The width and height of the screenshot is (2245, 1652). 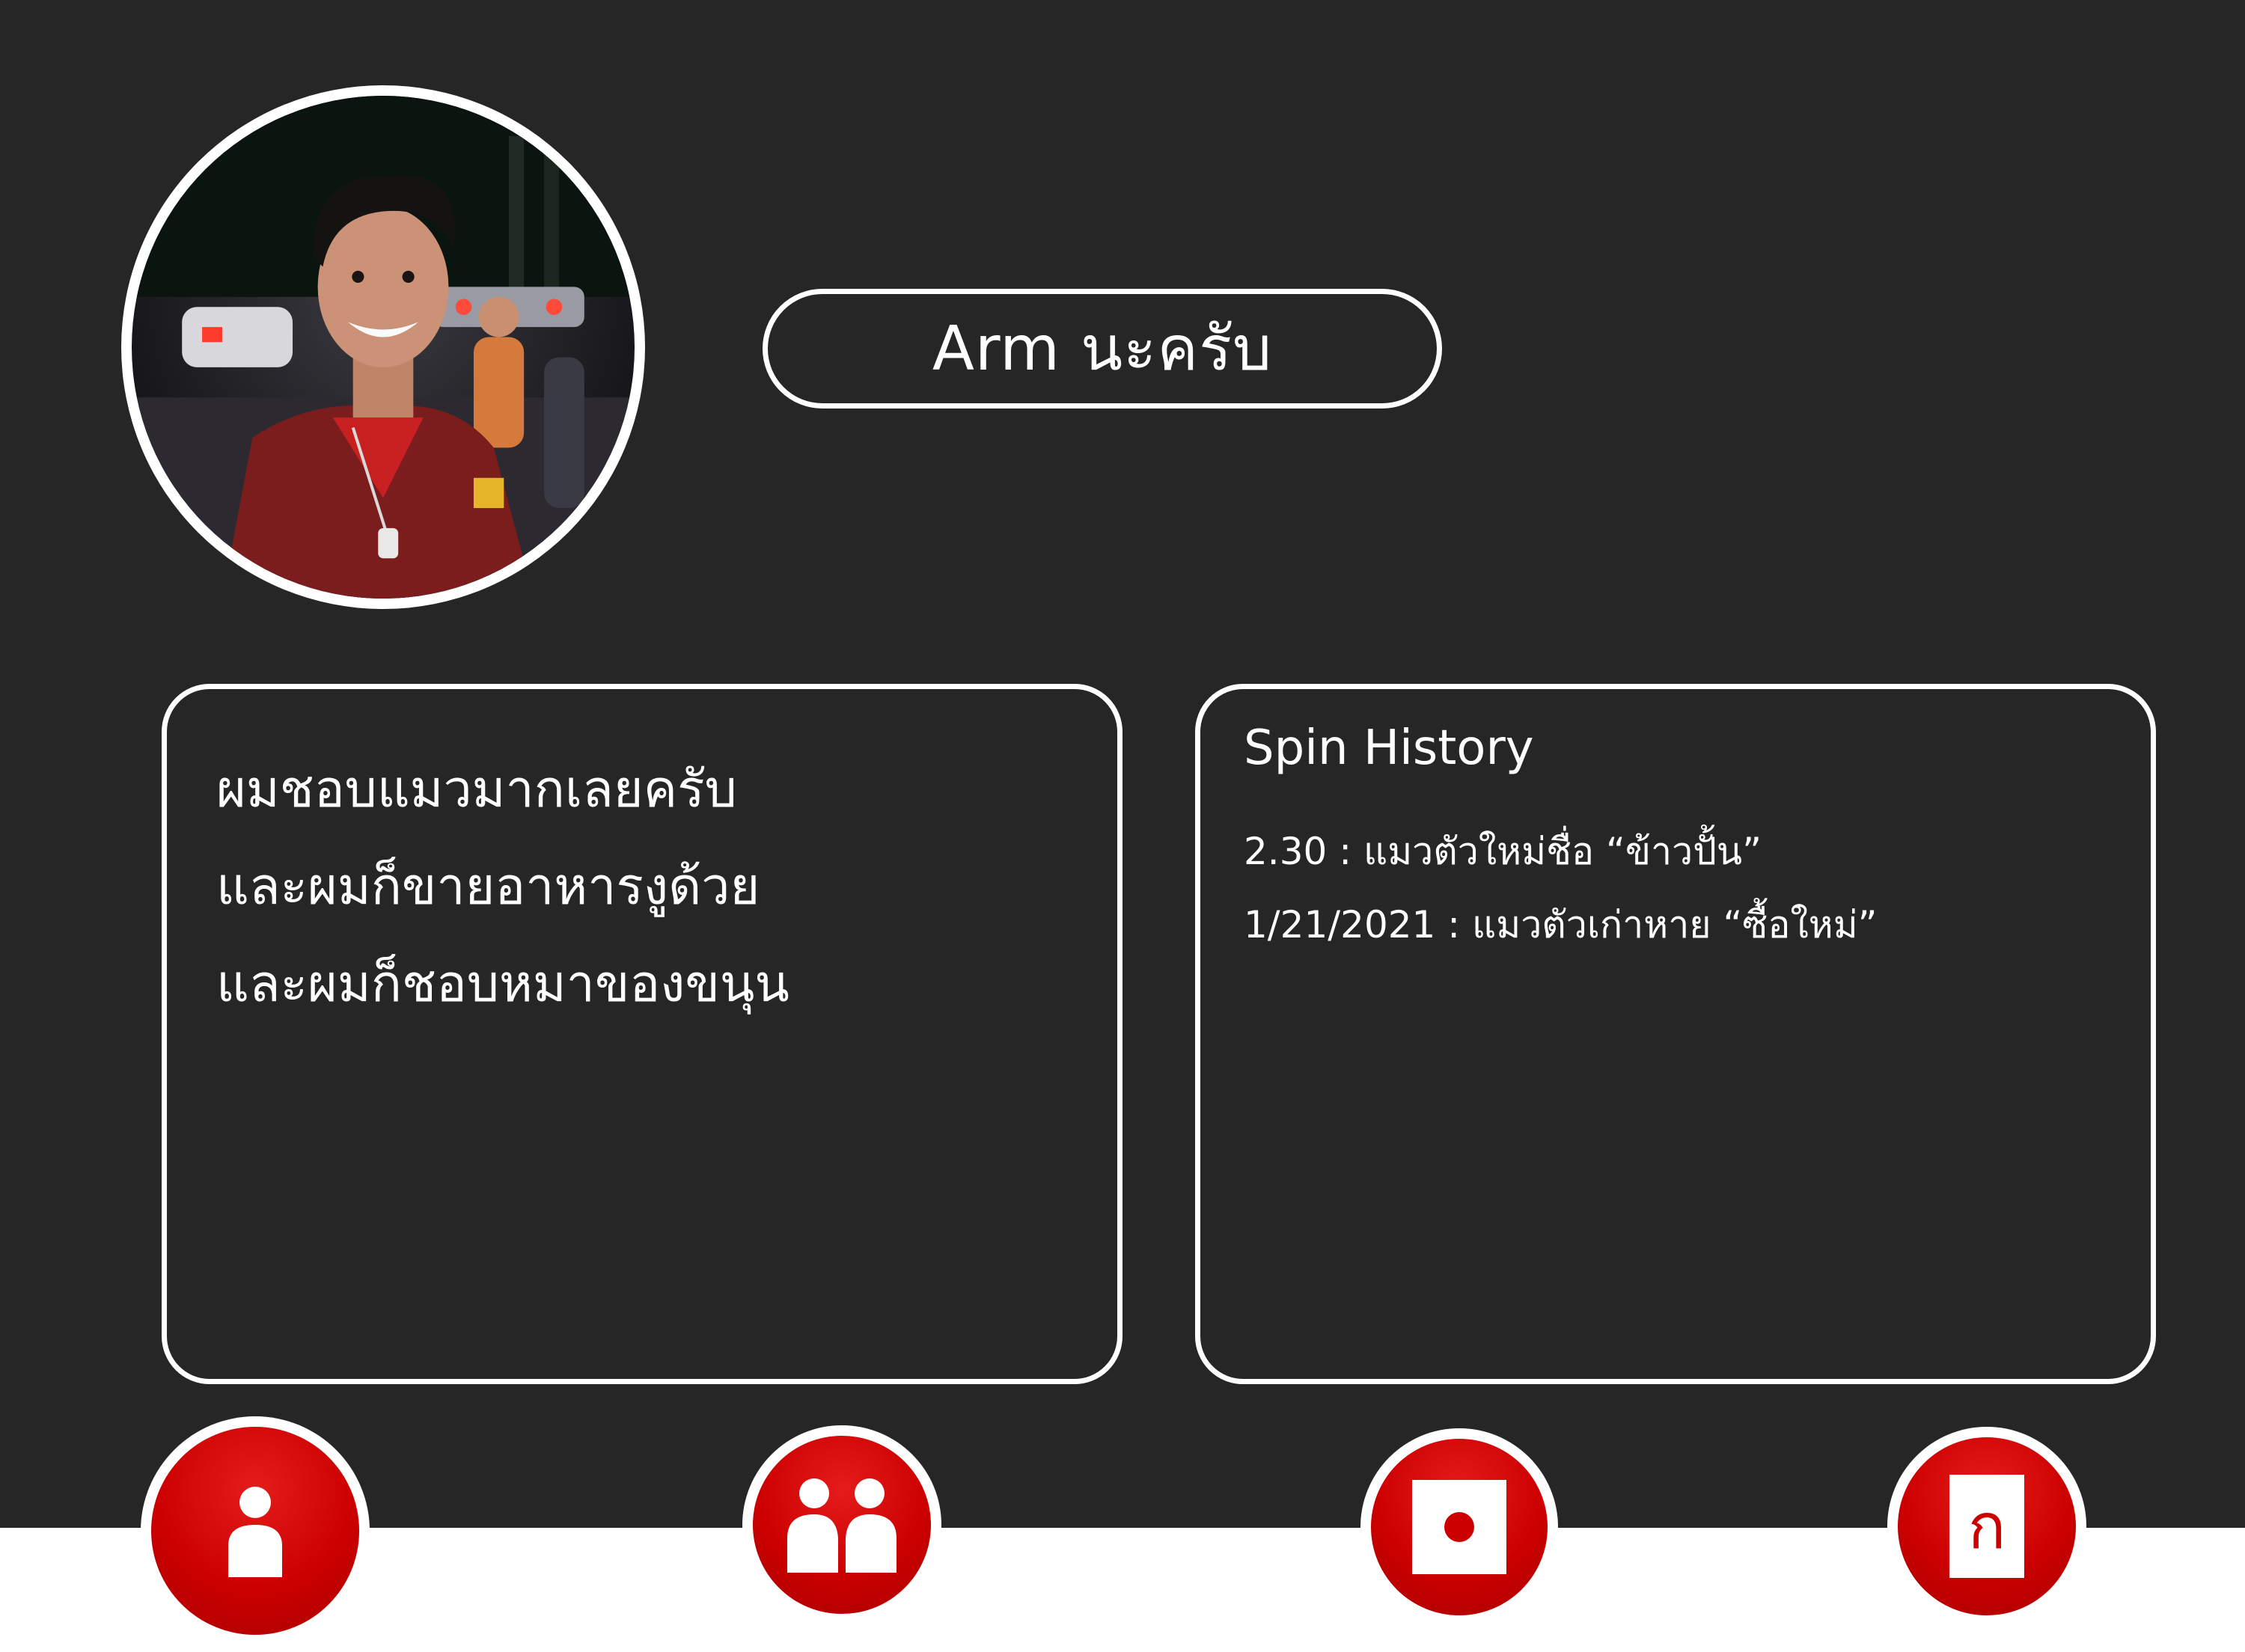 I want to click on profile-photo, so click(x=383, y=347).